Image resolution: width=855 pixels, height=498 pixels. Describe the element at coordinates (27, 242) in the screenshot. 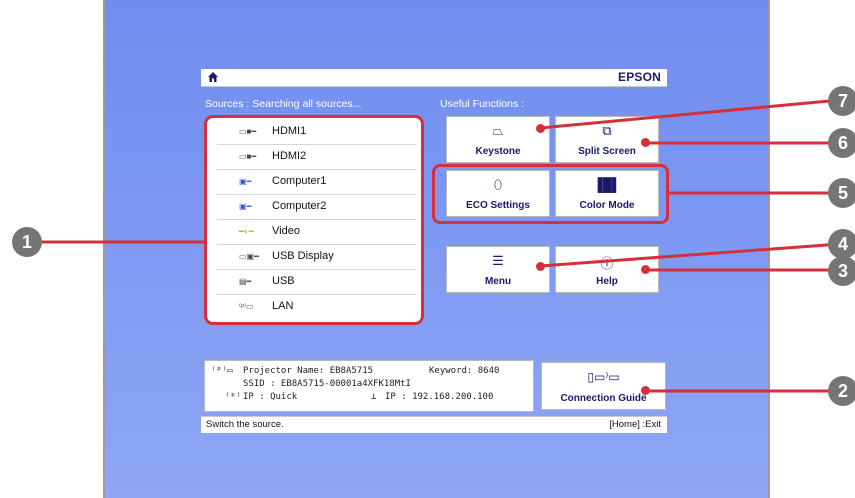

I see `callout-1: 1` at that location.